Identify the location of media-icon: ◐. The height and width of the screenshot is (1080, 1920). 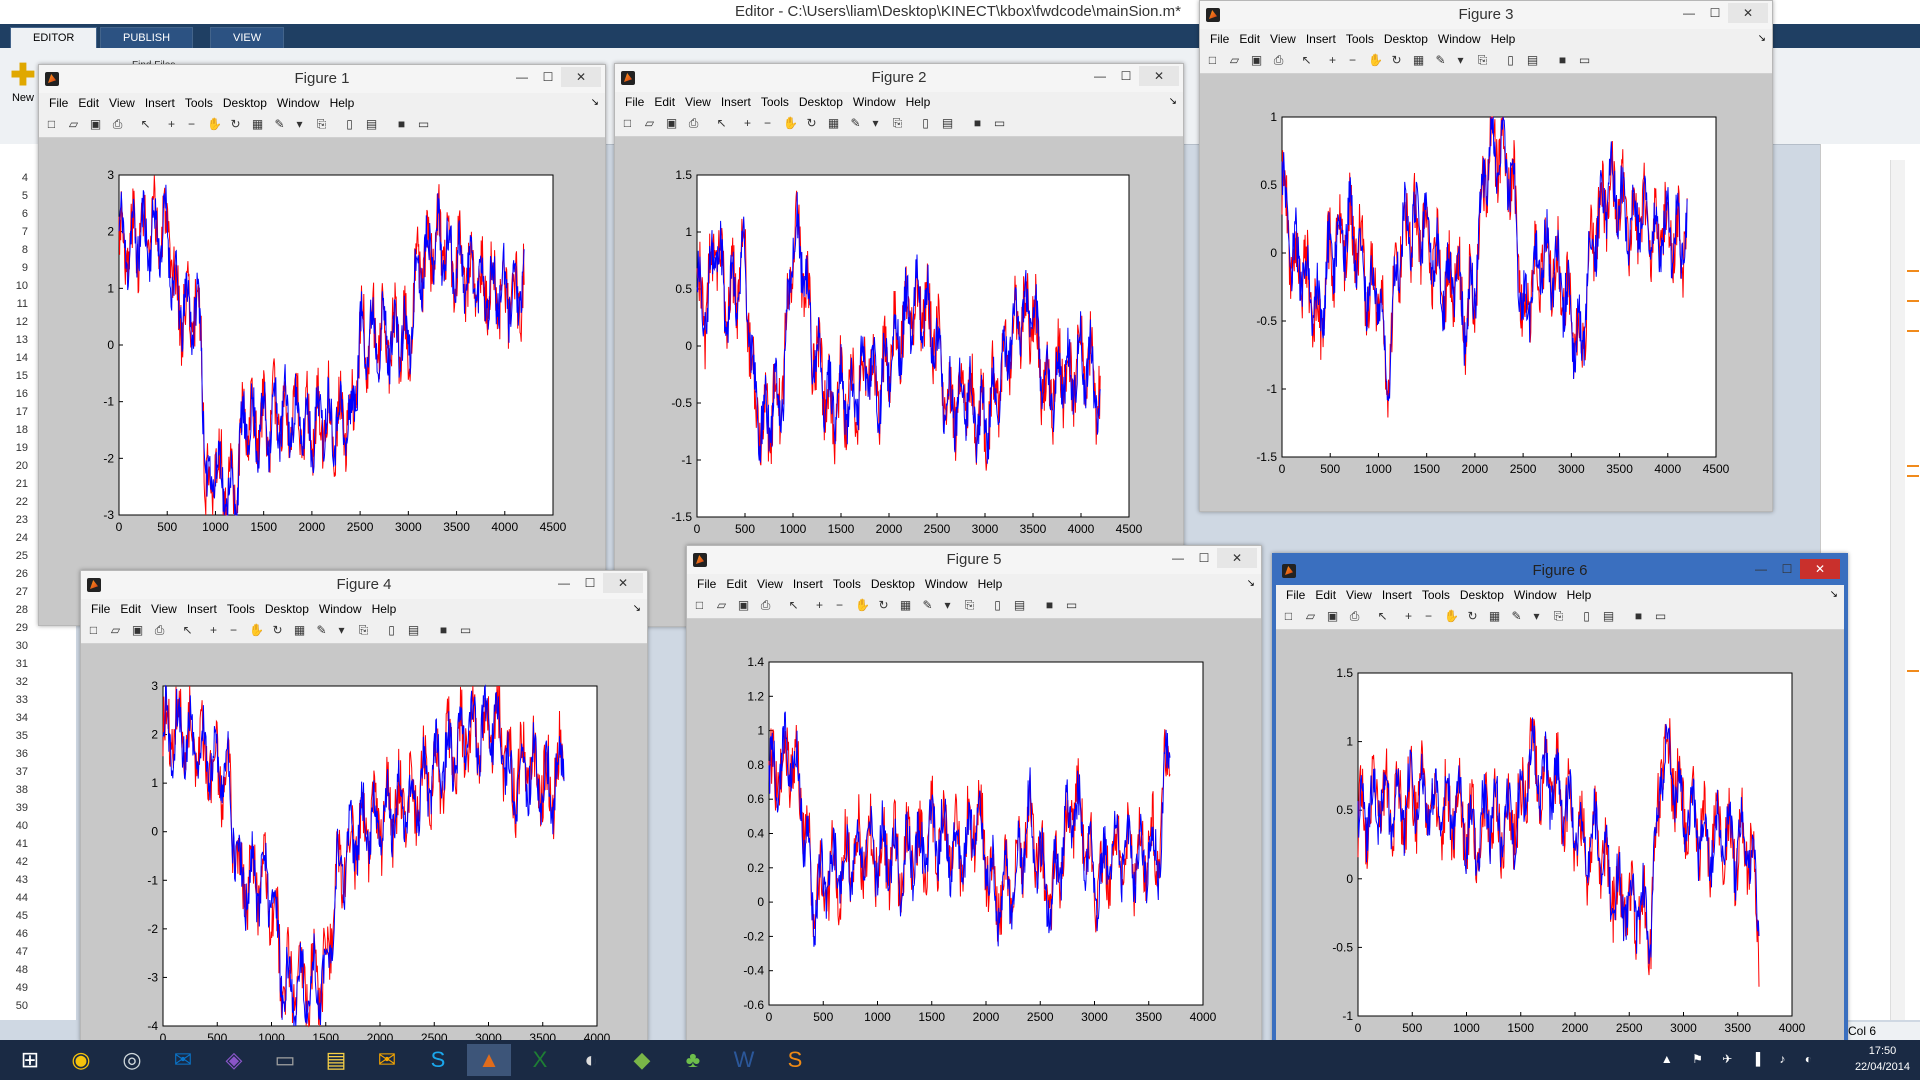
(591, 1060).